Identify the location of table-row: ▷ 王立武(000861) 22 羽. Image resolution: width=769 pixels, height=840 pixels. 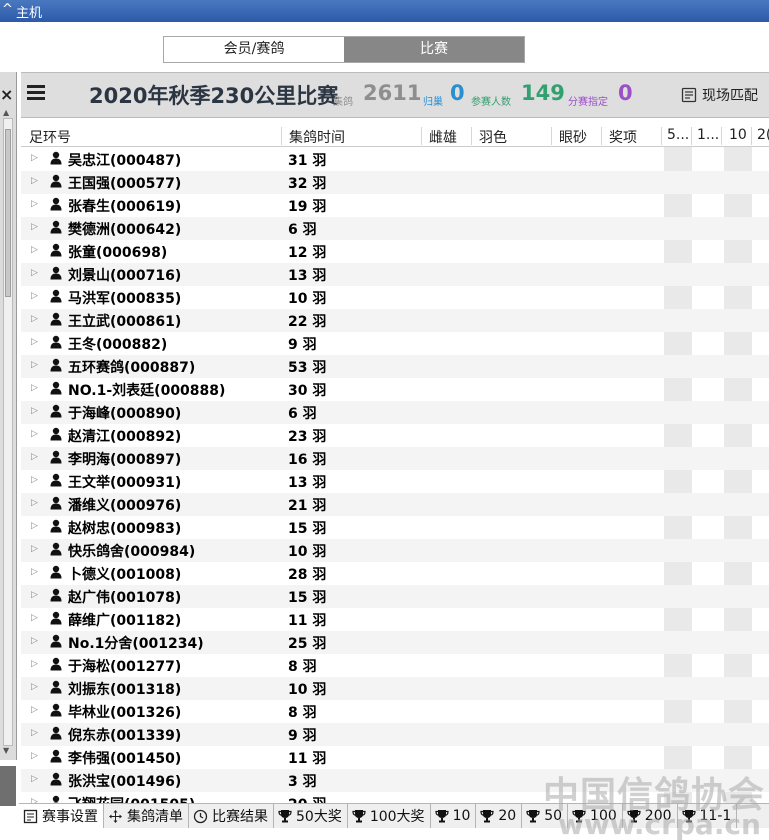
(395, 320).